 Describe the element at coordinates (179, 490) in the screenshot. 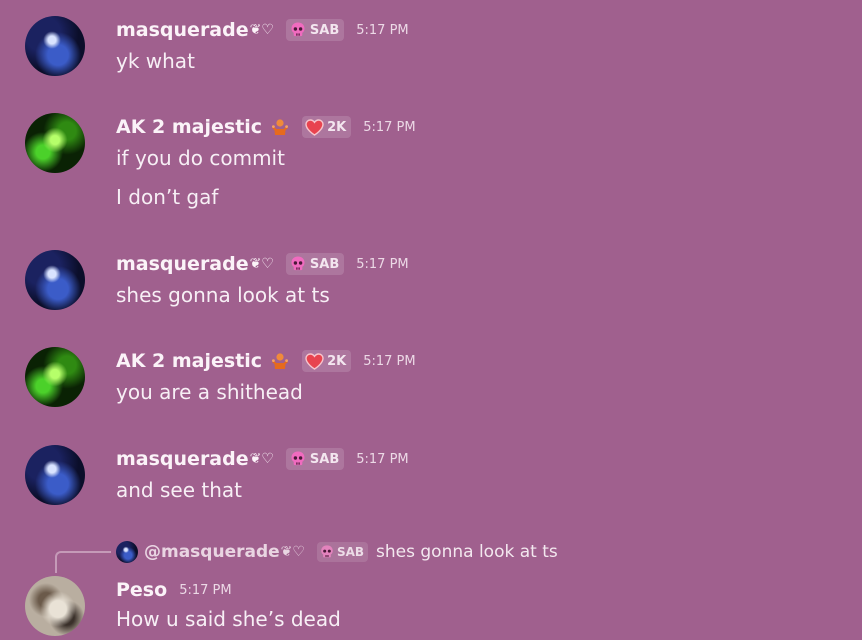

I see `message-text: and see that` at that location.